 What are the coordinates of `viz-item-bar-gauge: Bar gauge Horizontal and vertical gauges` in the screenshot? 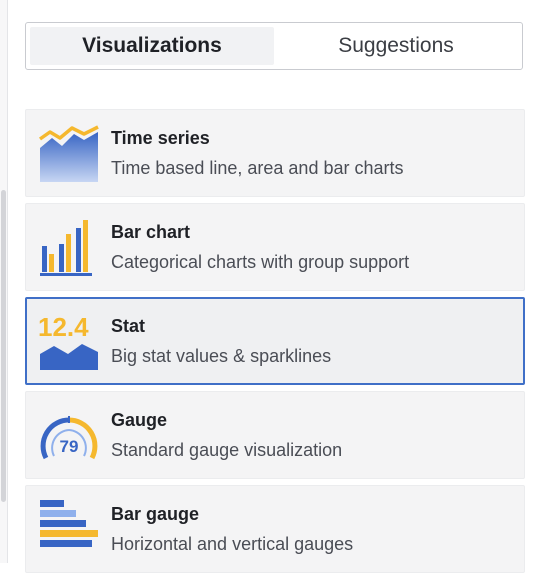 It's located at (275, 529).